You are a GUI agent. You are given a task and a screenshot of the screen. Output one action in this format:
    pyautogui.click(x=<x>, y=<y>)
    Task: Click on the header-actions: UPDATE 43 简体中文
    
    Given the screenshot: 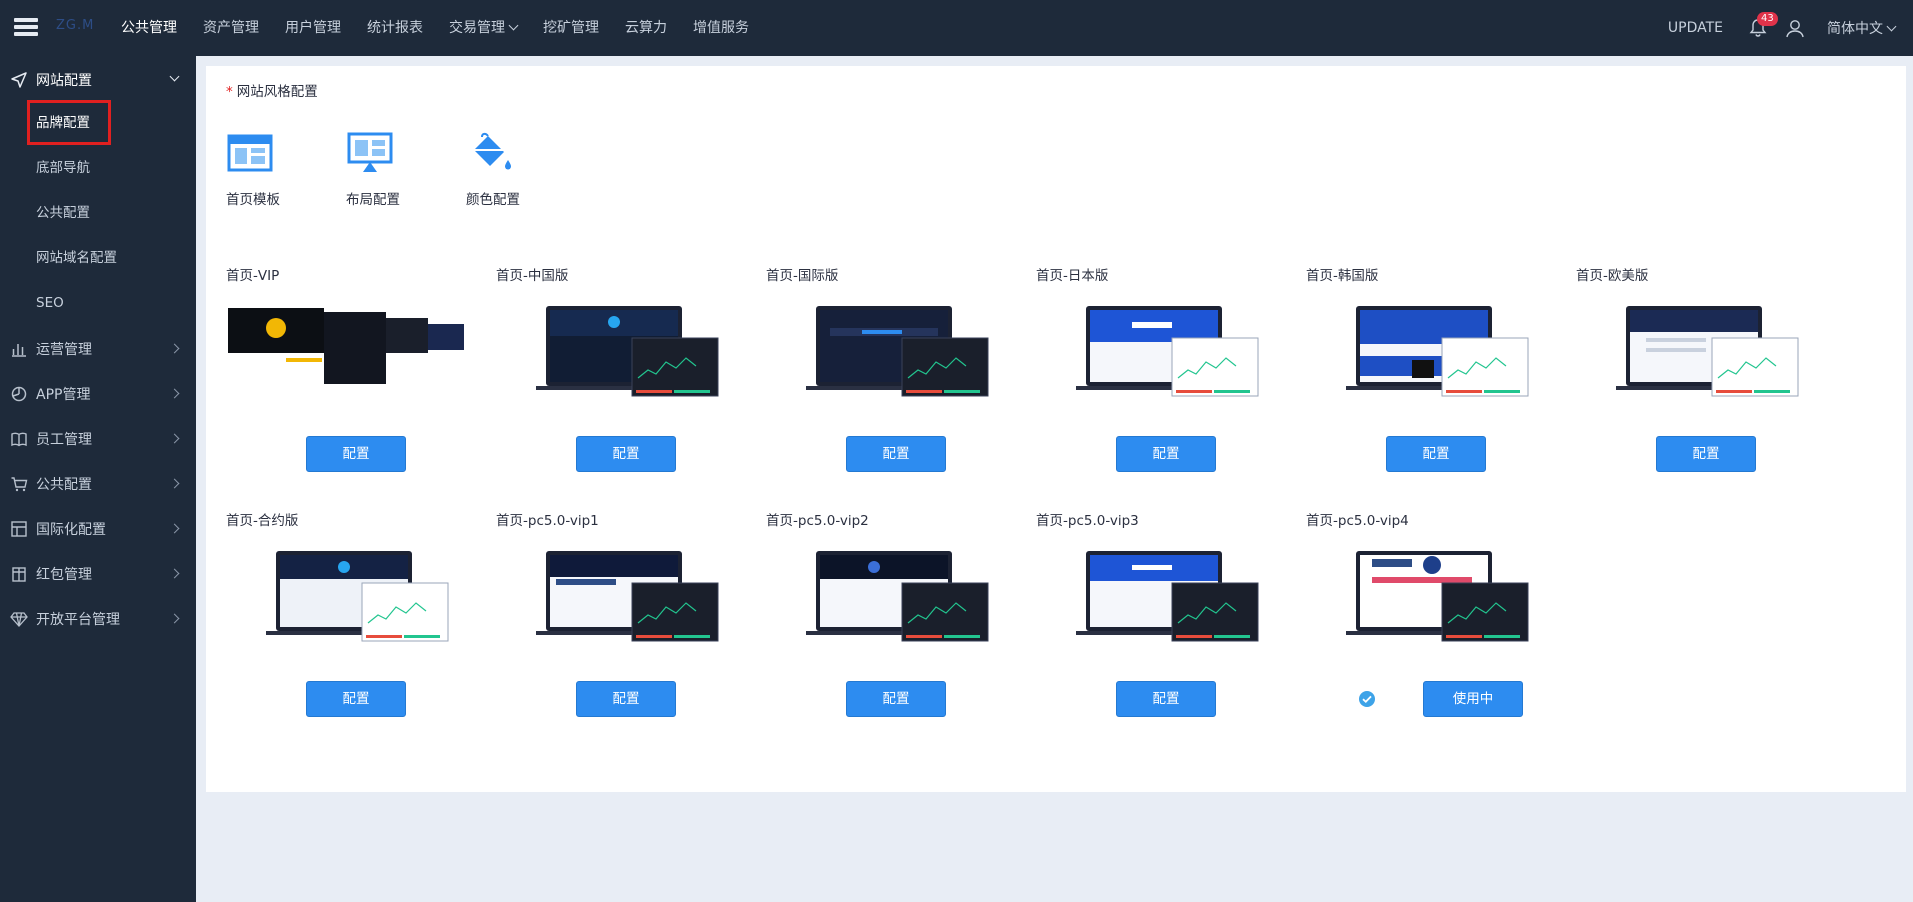 What is the action you would take?
    pyautogui.click(x=1790, y=28)
    